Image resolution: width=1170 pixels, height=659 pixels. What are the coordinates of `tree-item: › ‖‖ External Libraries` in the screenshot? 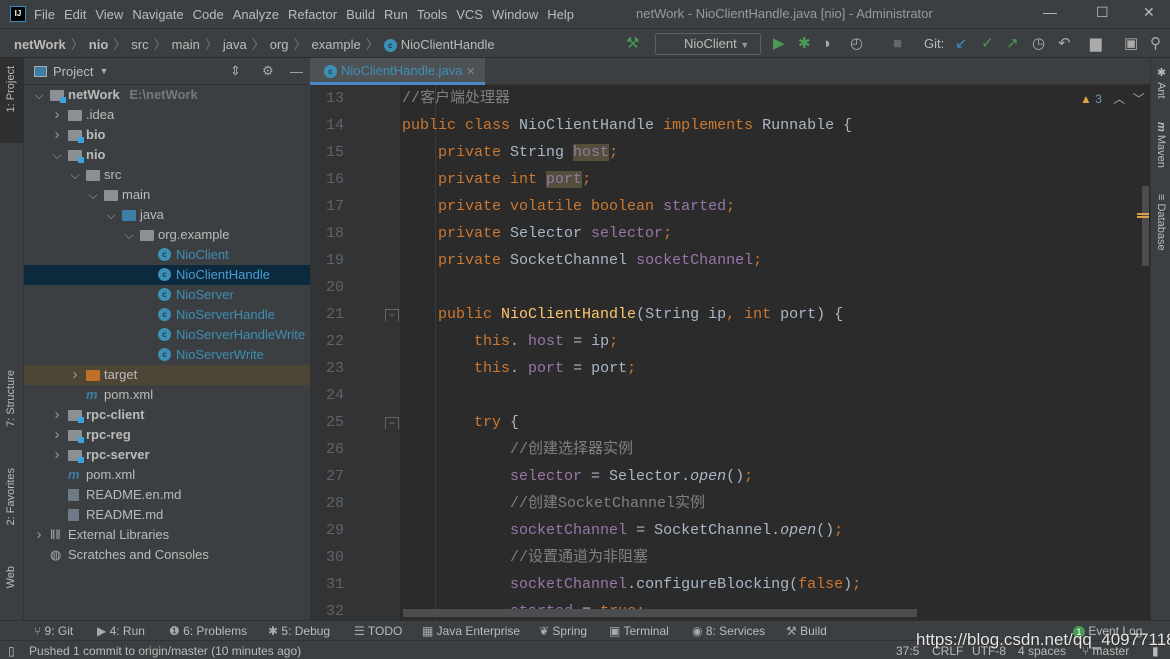 It's located at (167, 535).